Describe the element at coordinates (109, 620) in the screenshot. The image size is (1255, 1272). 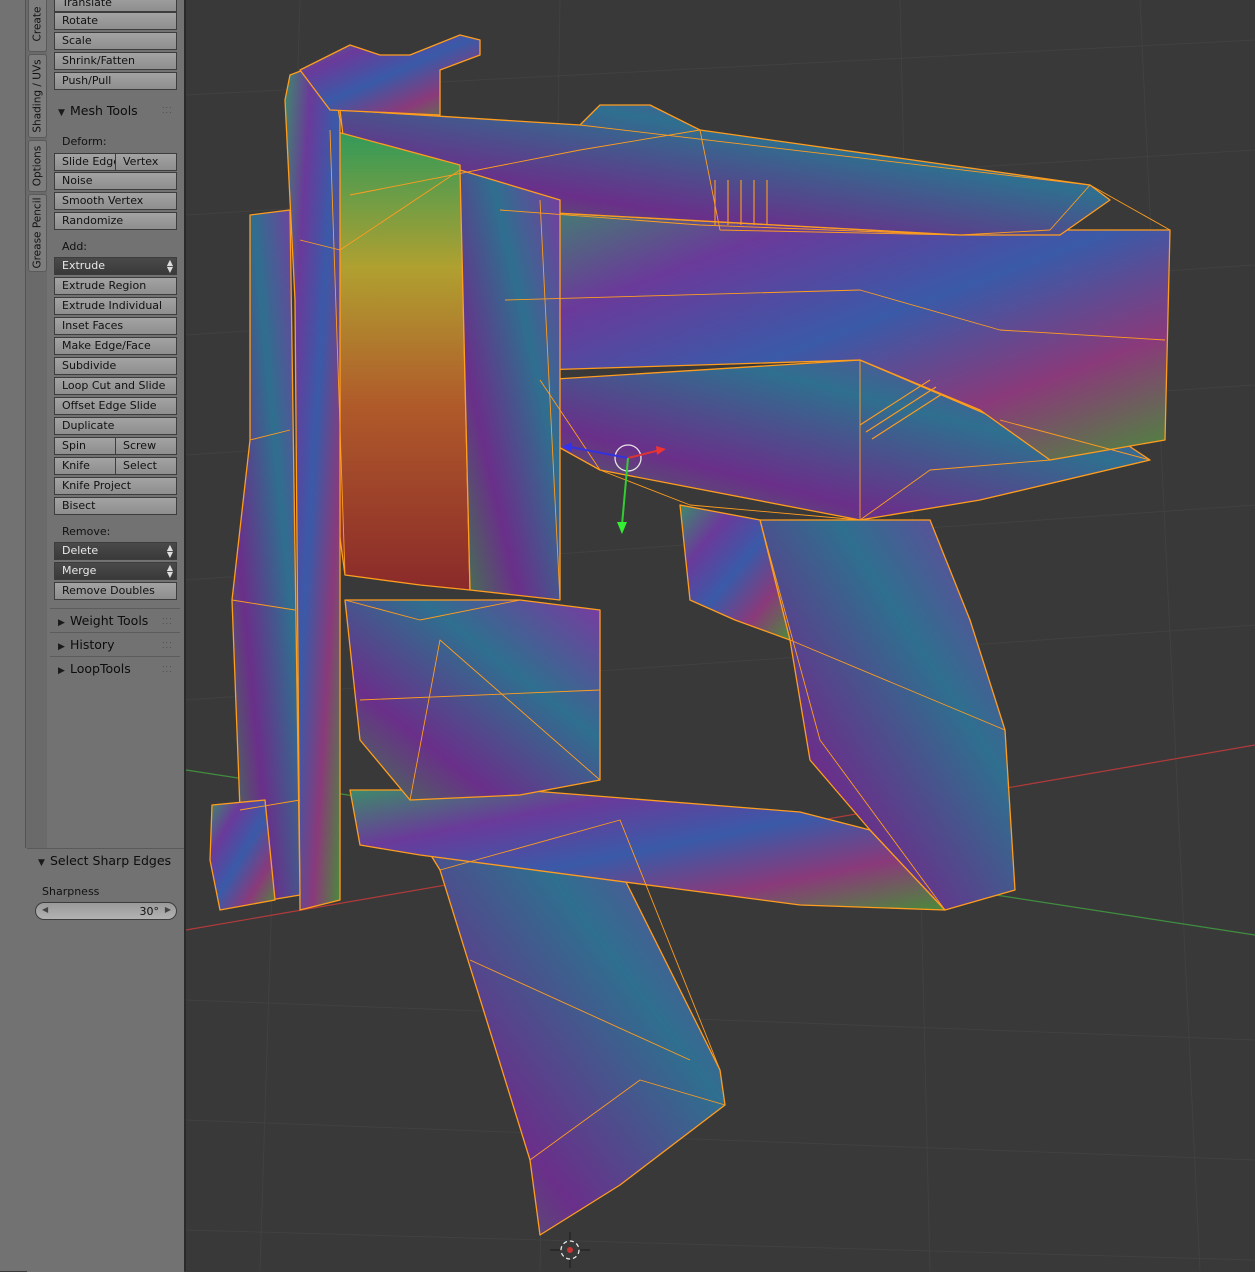
I see `weight-tools-title: Weight Tools` at that location.